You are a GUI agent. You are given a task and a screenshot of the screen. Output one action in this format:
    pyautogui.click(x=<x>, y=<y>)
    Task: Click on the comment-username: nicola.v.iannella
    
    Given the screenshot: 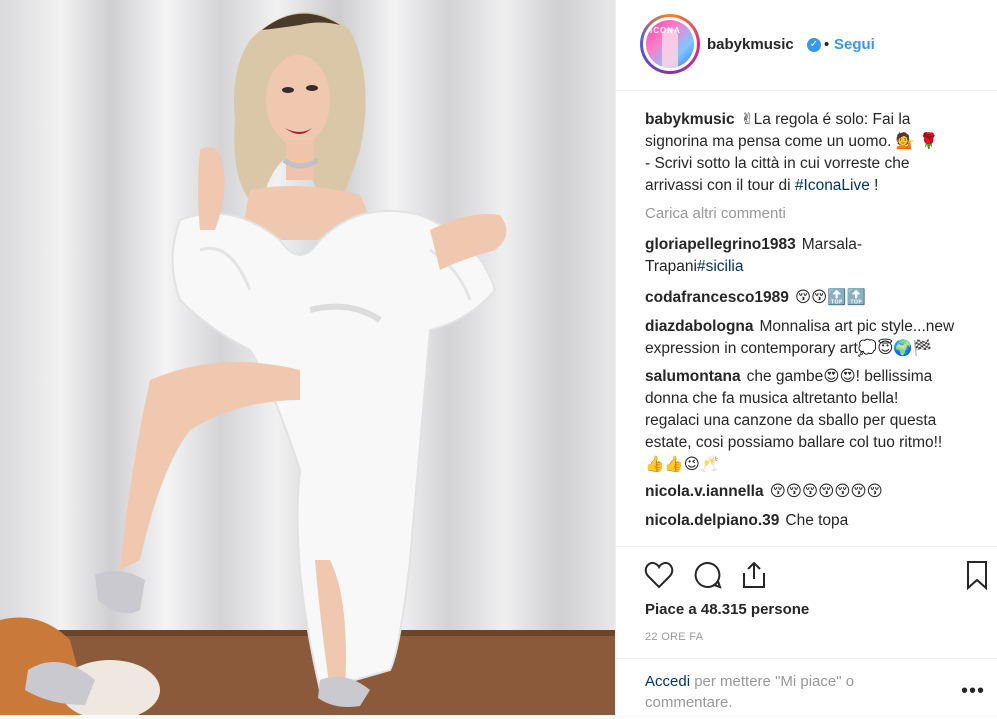 What is the action you would take?
    pyautogui.click(x=704, y=491)
    